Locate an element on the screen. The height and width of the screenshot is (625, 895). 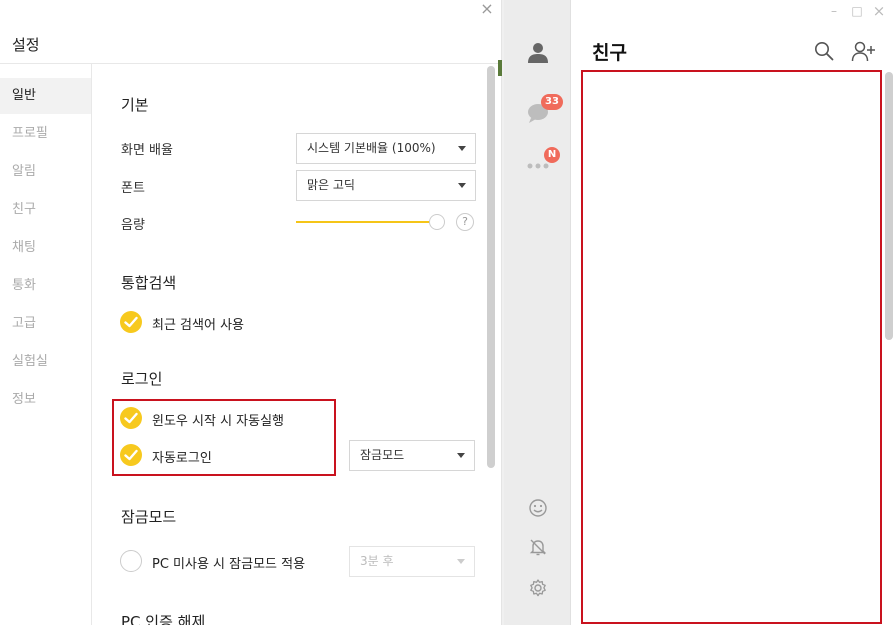
recent-search-checkbox is located at coordinates (131, 322).